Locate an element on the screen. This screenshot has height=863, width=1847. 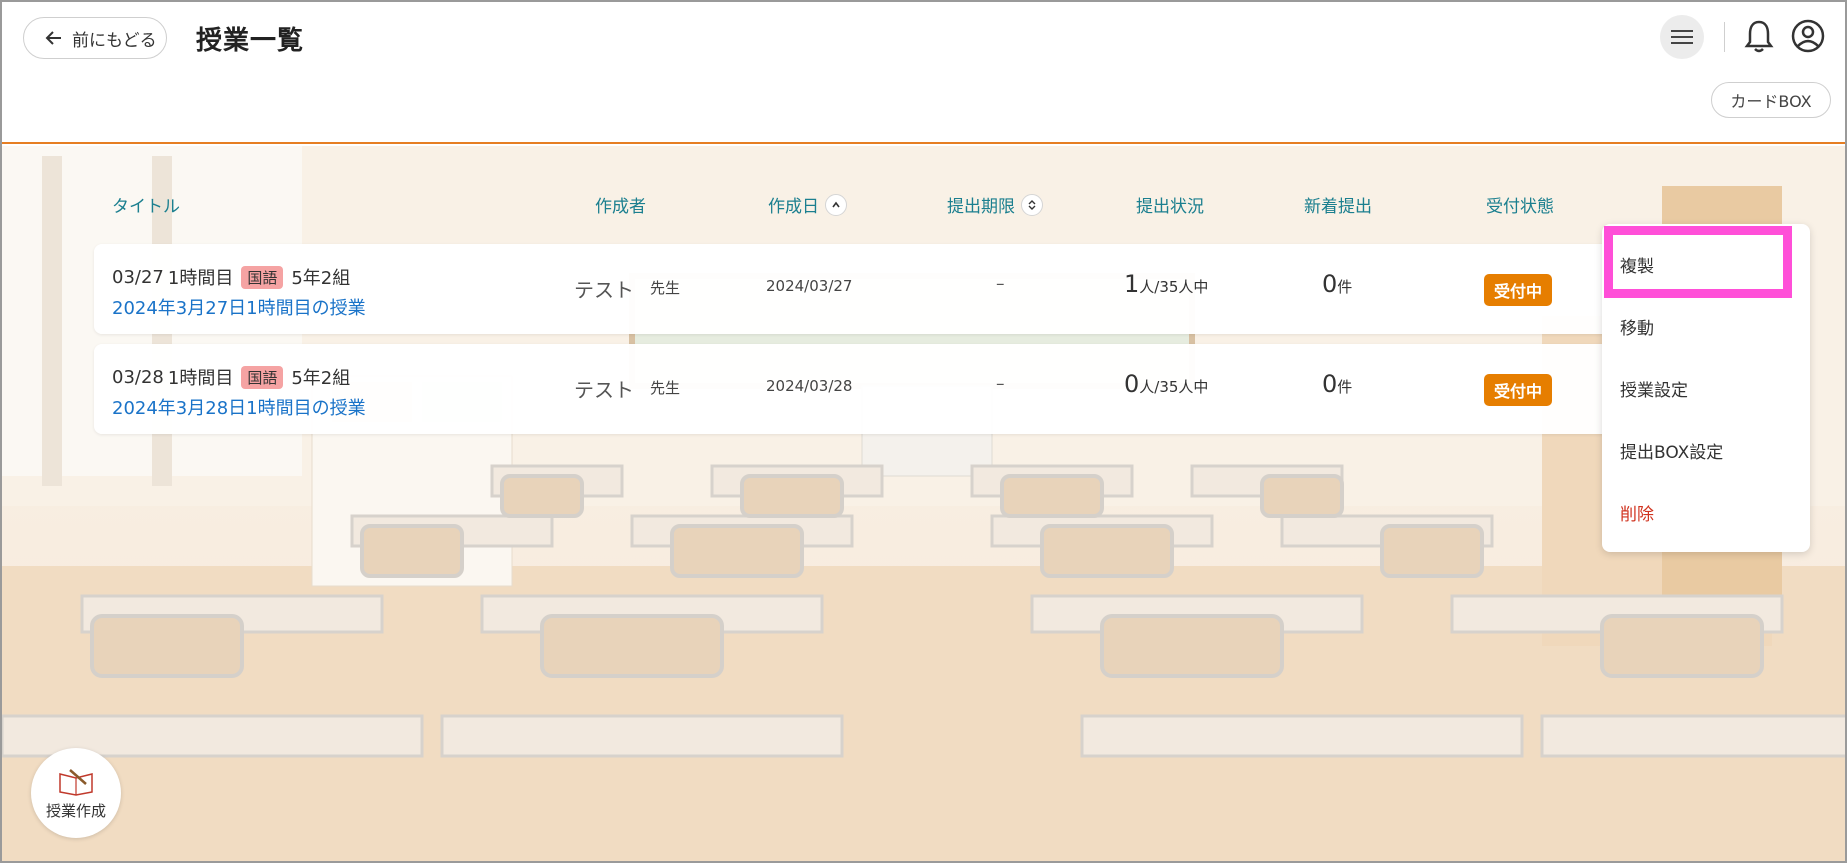
menu-item-move: 移動 is located at coordinates (1637, 326).